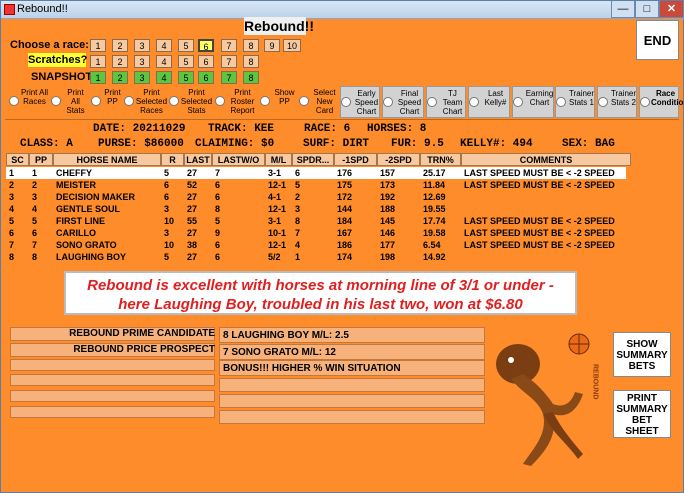  What do you see at coordinates (360, 102) in the screenshot?
I see `report-option-8: Early Speed Chart` at bounding box center [360, 102].